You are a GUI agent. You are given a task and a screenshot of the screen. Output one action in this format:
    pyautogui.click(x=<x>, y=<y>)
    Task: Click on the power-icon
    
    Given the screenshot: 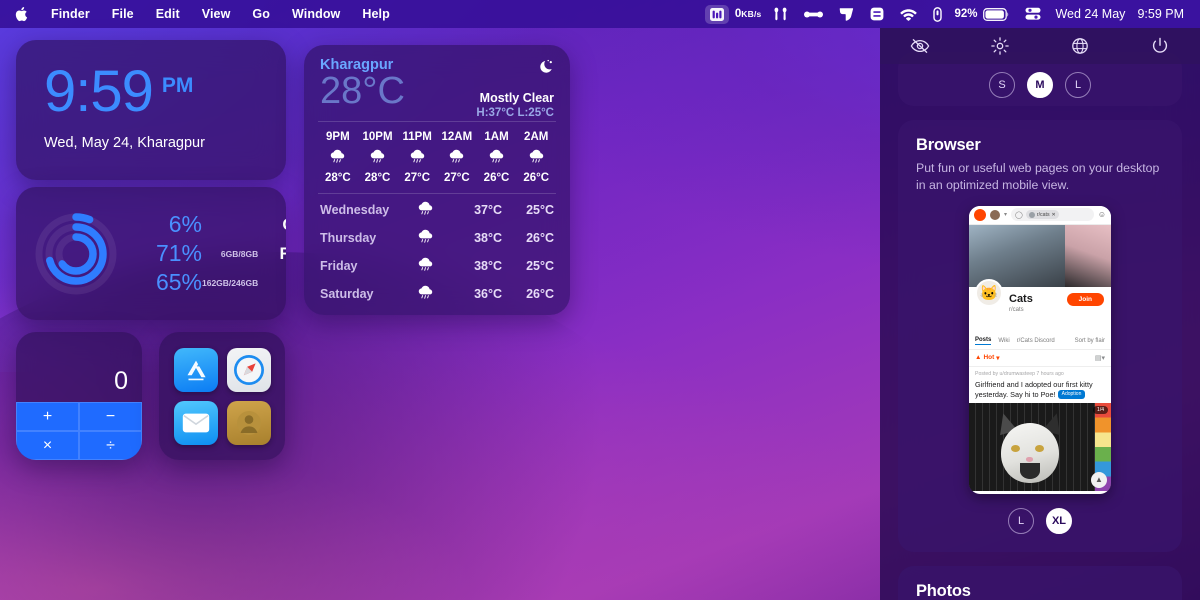 What is the action you would take?
    pyautogui.click(x=1160, y=46)
    